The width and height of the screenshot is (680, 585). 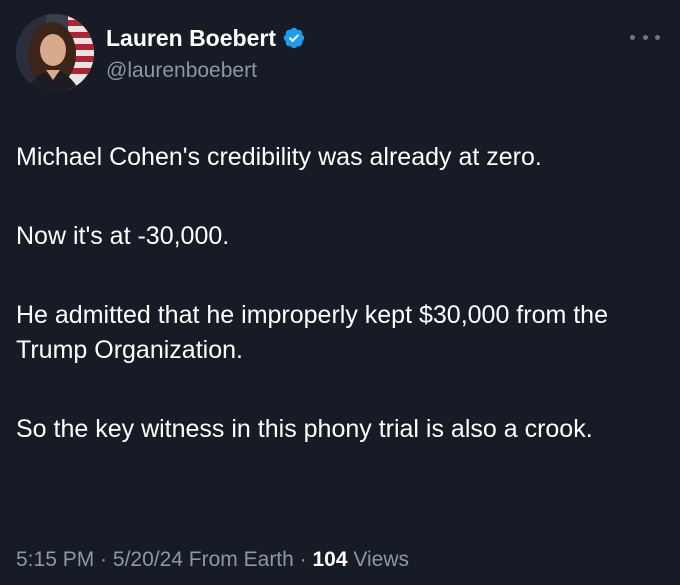 What do you see at coordinates (148, 559) in the screenshot?
I see `tweet-date: 5/20/24` at bounding box center [148, 559].